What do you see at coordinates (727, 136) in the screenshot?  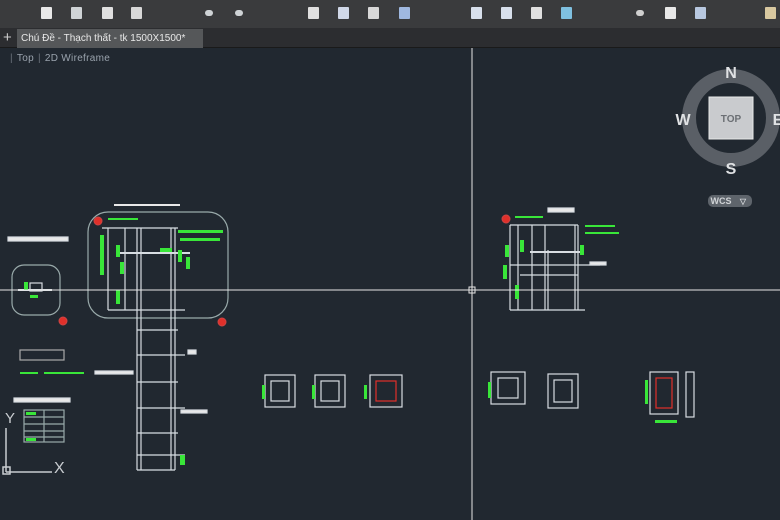 I see `viewcube: TOP N S W E WCS ▽` at bounding box center [727, 136].